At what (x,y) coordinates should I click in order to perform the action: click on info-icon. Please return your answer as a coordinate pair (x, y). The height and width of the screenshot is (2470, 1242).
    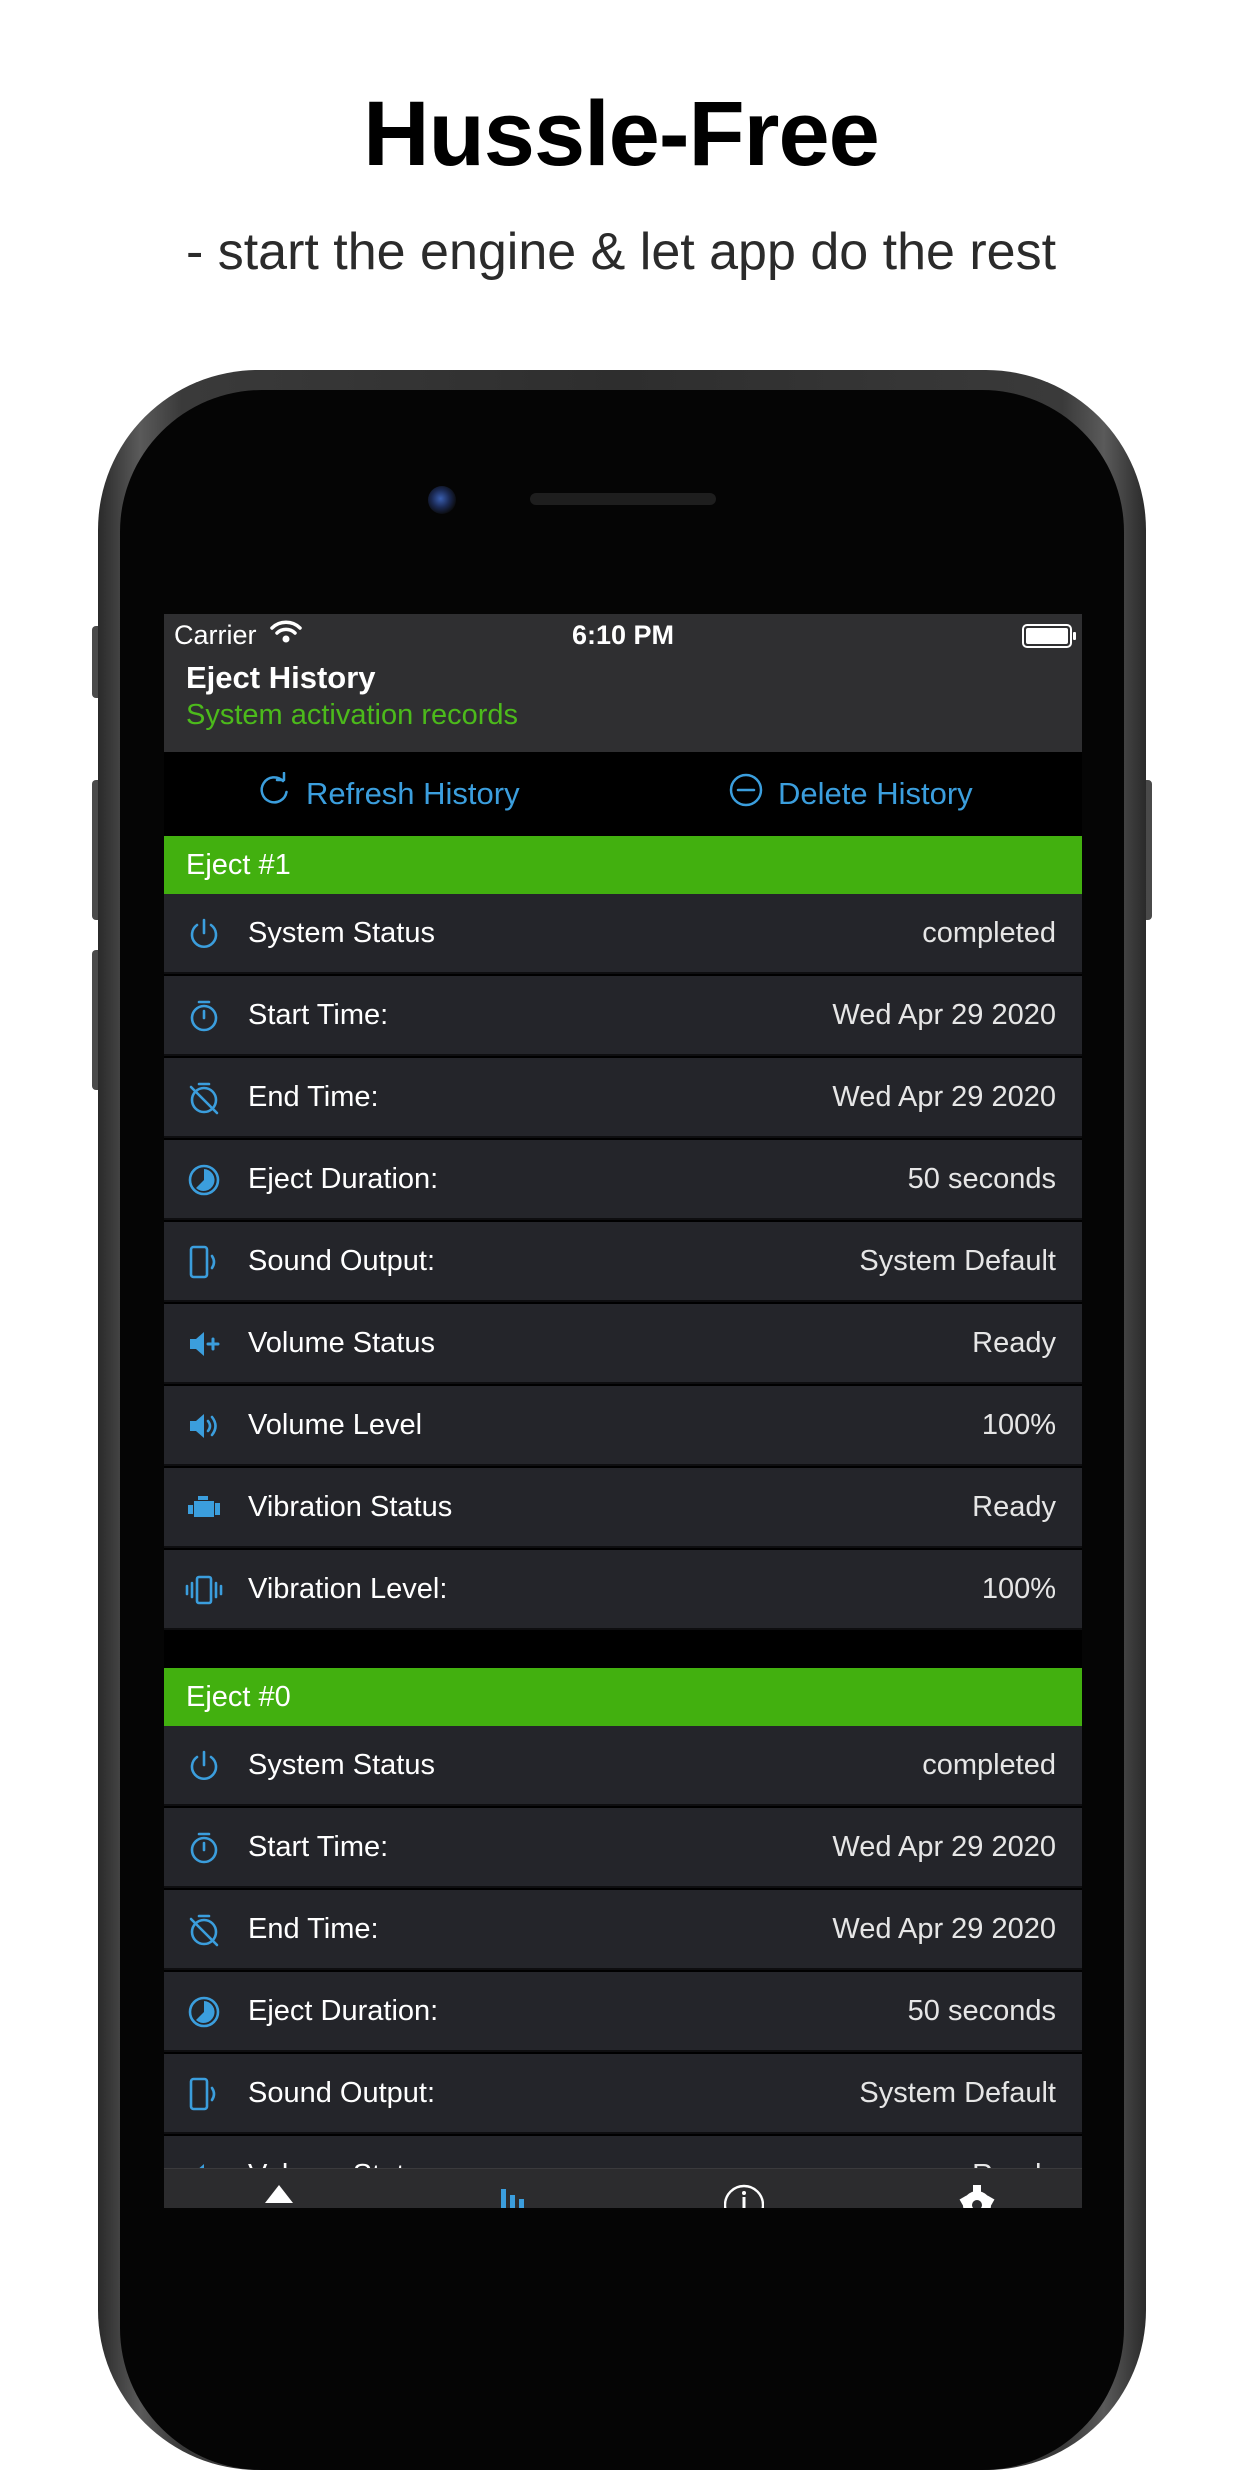
    Looking at the image, I should click on (744, 2194).